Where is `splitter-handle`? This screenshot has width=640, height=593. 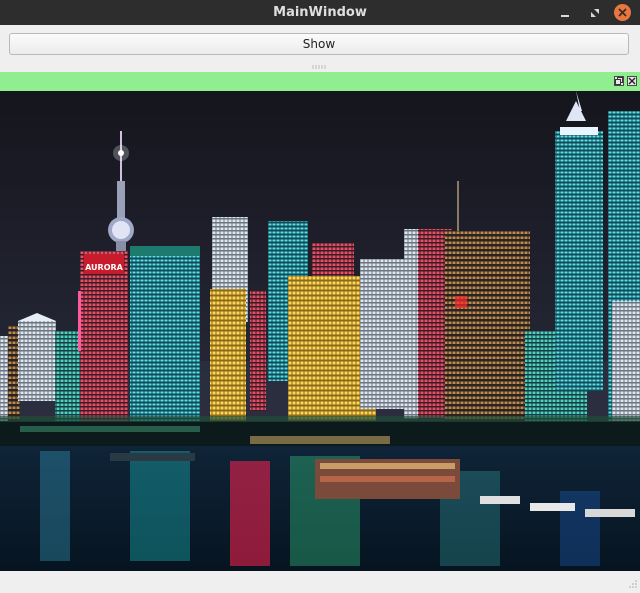
splitter-handle is located at coordinates (320, 67).